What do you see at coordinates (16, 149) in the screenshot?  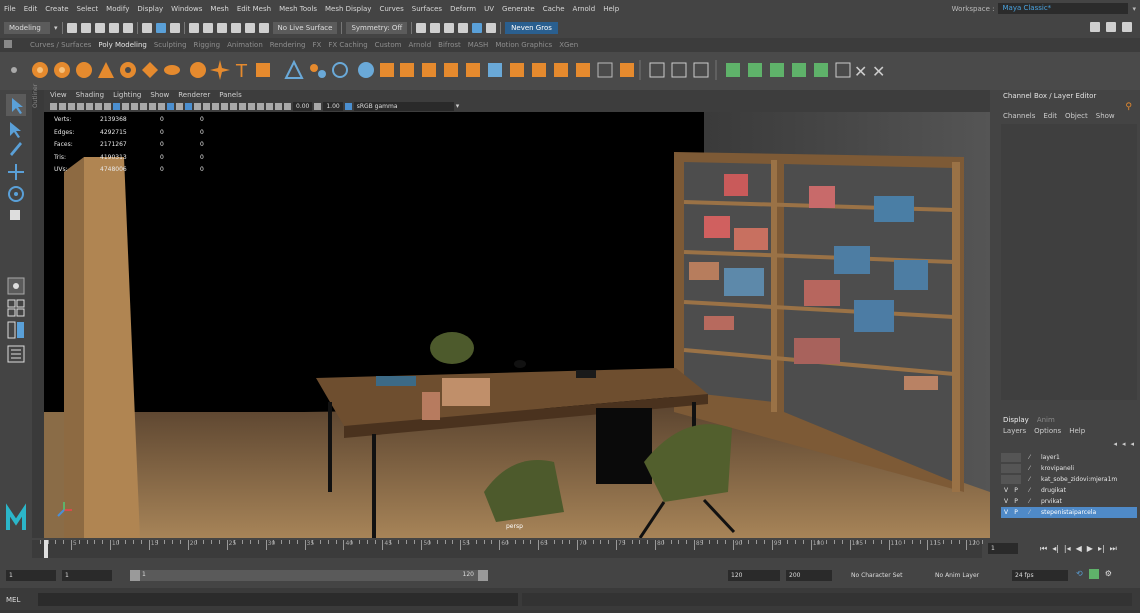 I see `paint-select-tool-icon` at bounding box center [16, 149].